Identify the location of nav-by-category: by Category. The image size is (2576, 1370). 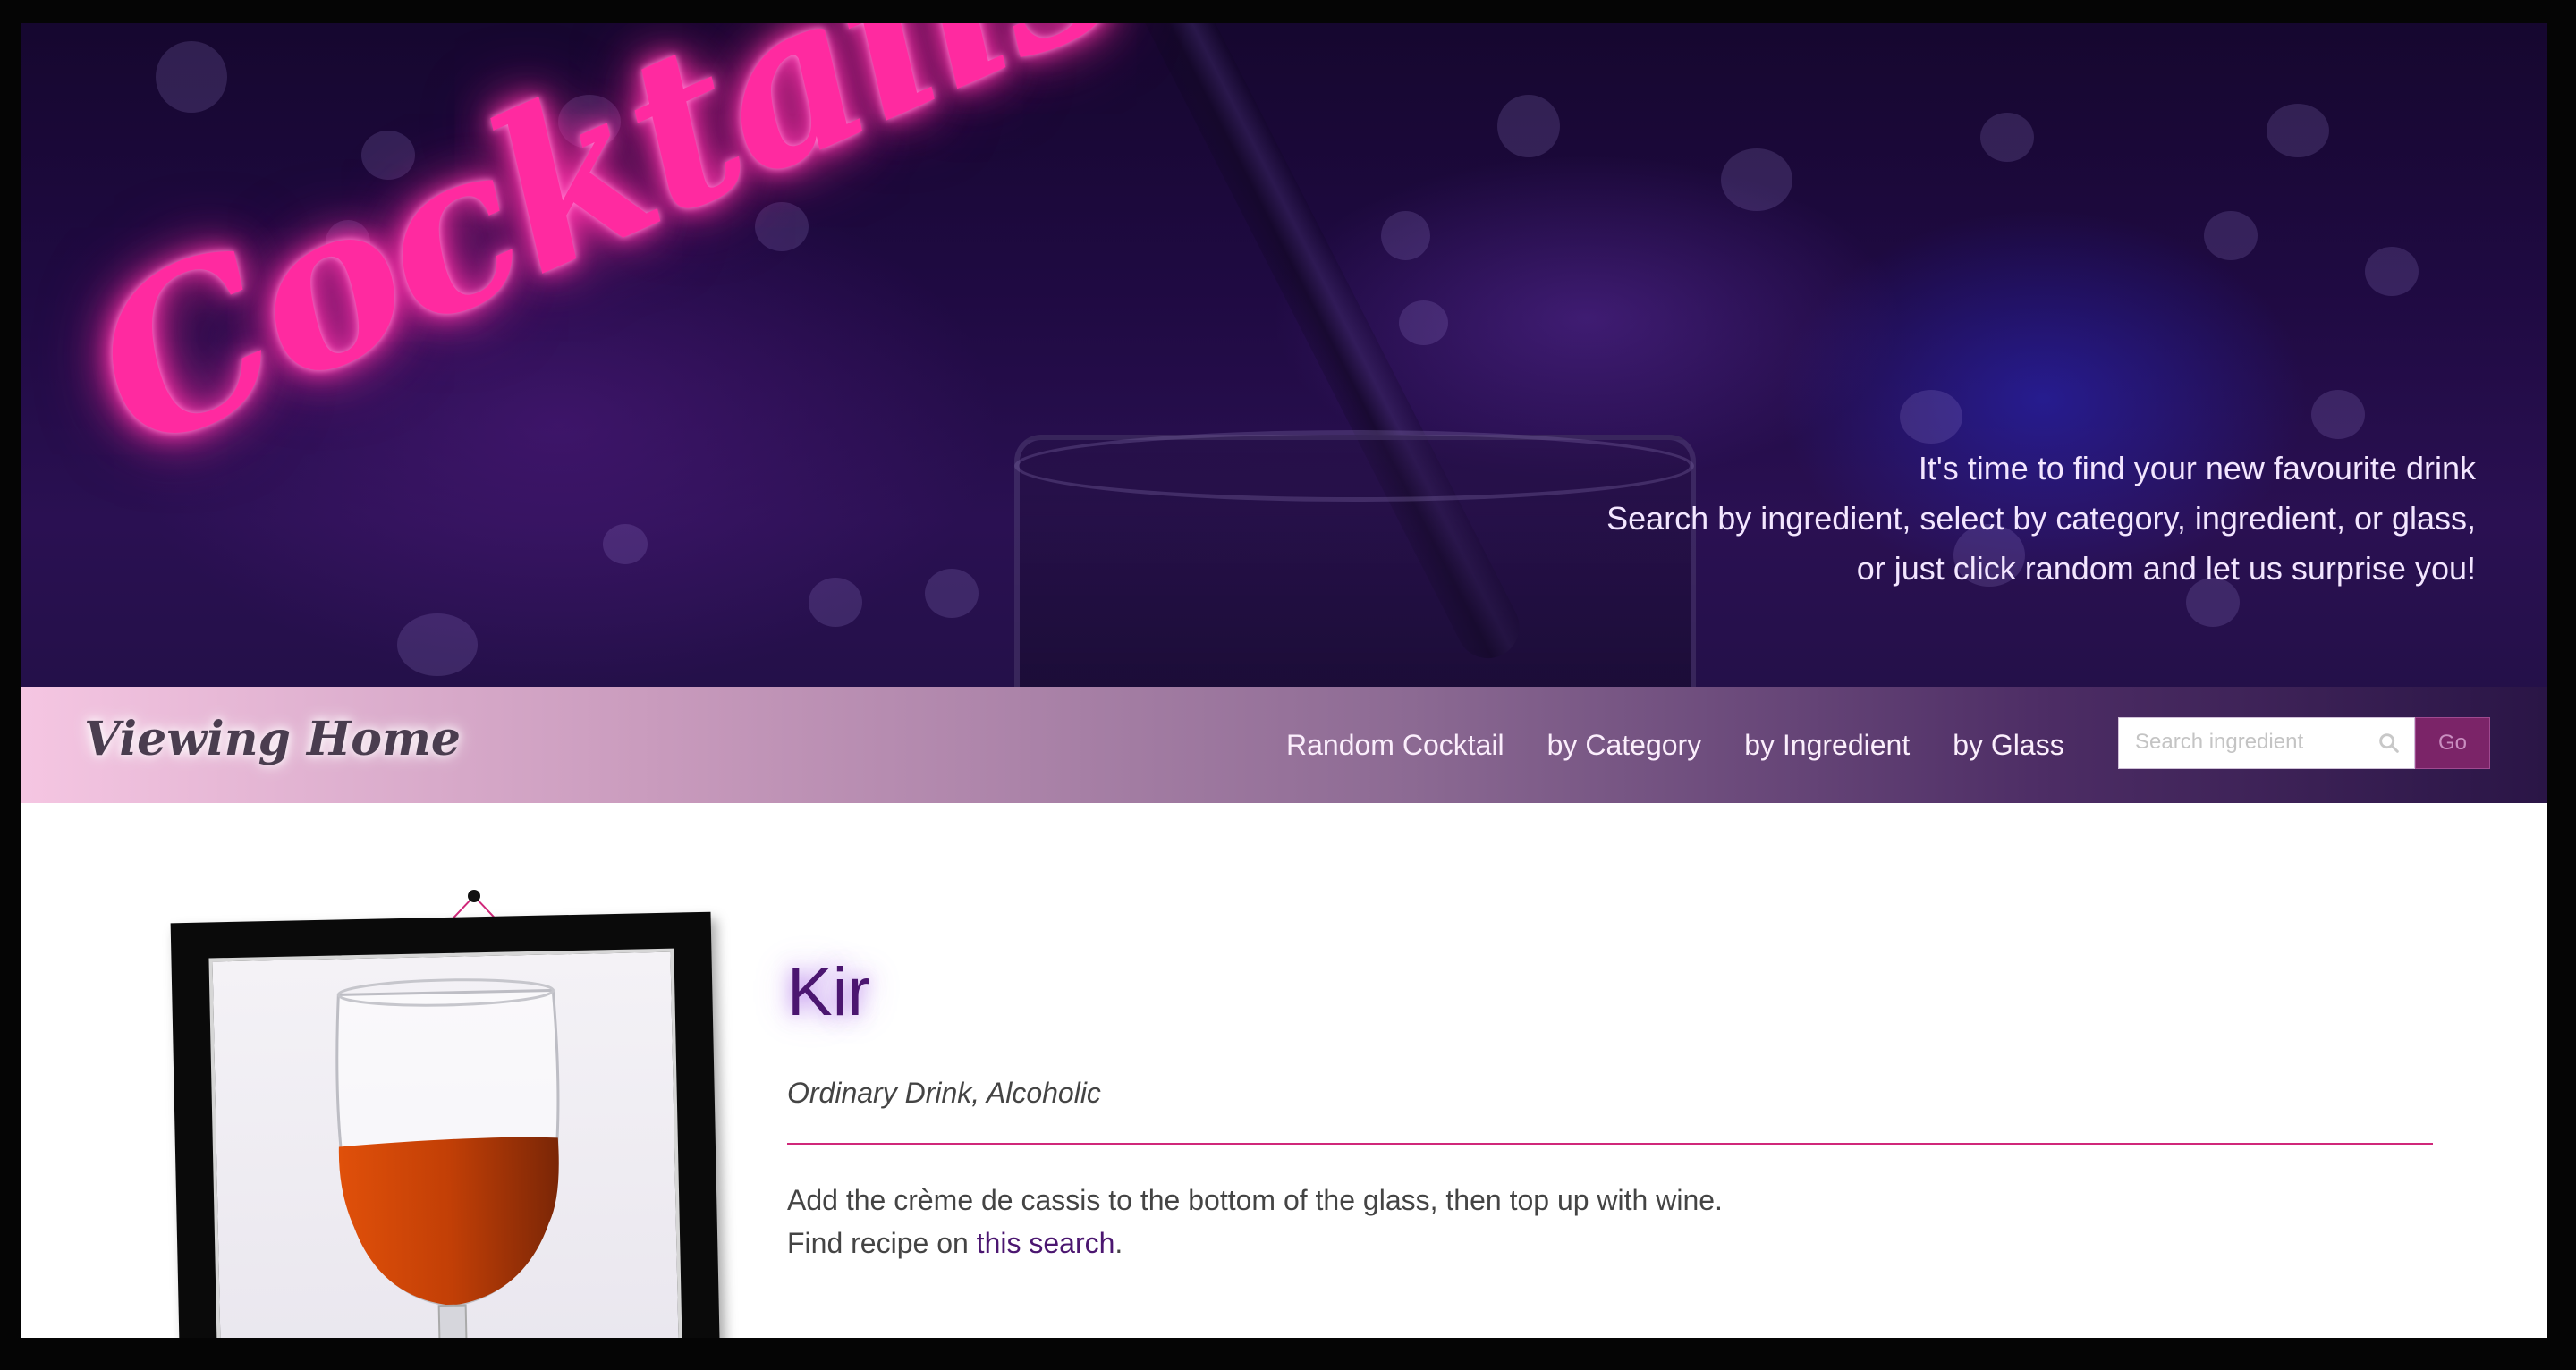
(1624, 745).